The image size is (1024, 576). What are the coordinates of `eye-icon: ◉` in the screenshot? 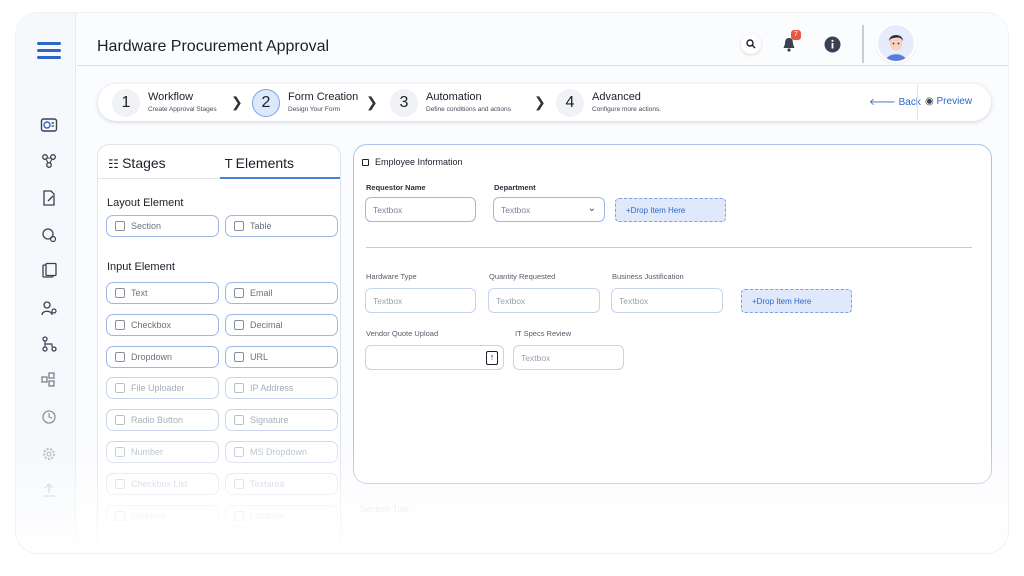 It's located at (931, 101).